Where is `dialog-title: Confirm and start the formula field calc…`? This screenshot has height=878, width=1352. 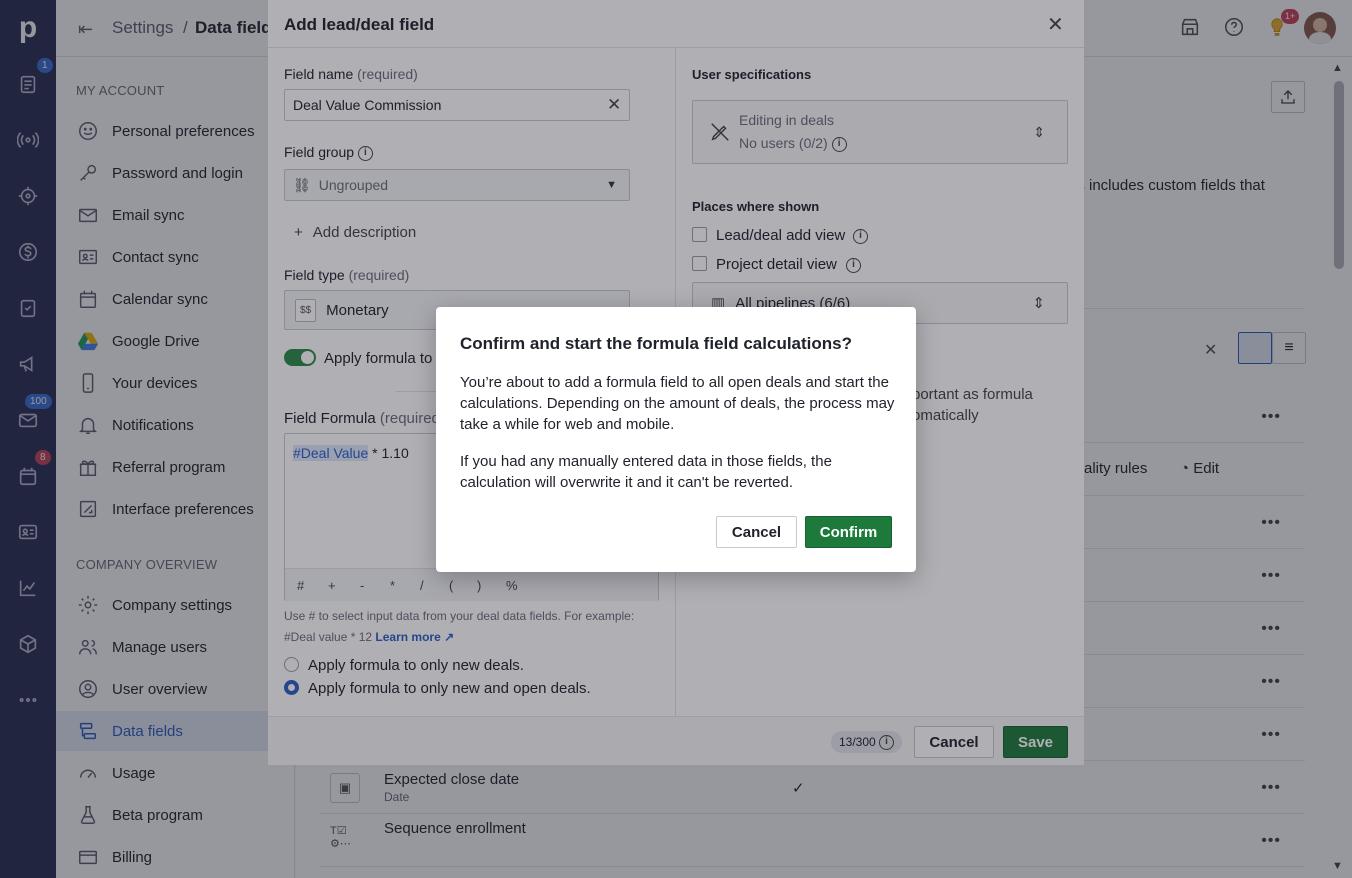 dialog-title: Confirm and start the formula field calc… is located at coordinates (656, 343).